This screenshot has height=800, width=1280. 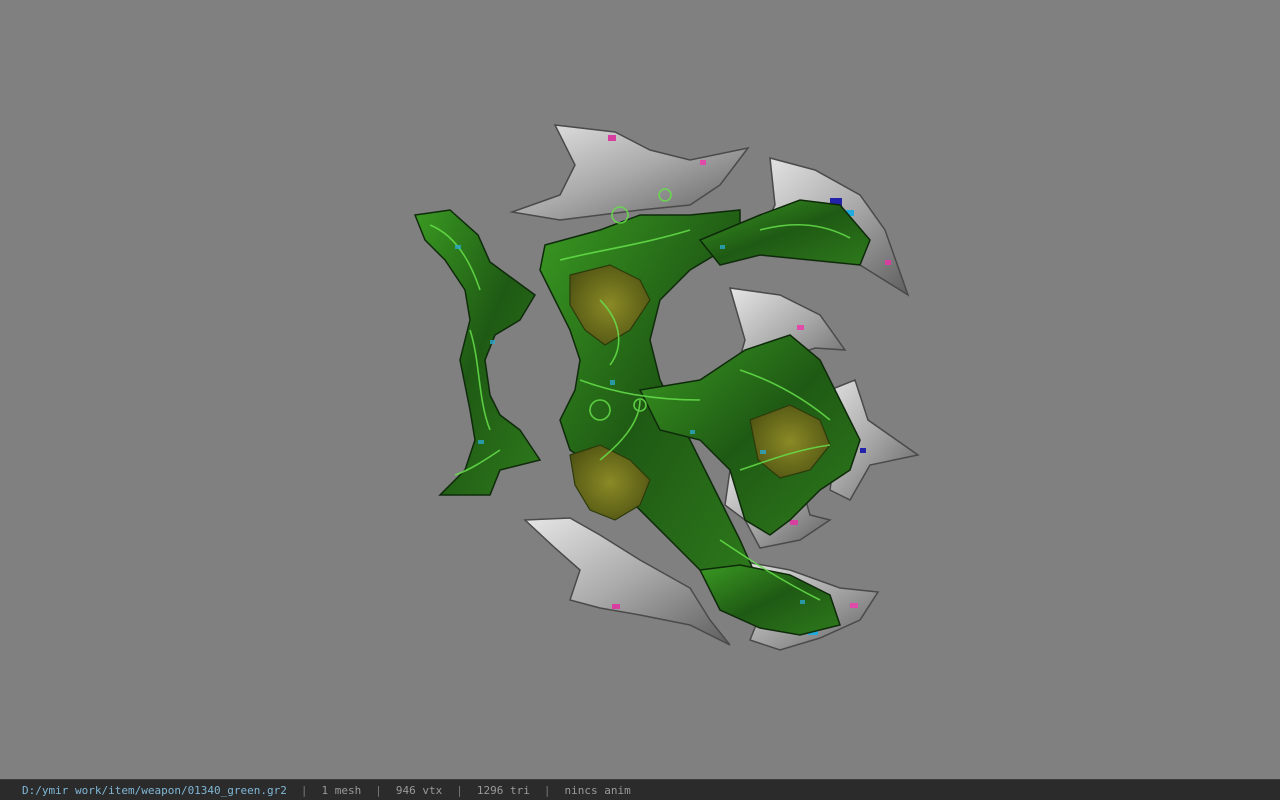 What do you see at coordinates (341, 790) in the screenshot?
I see `mesh-count: 1 mesh` at bounding box center [341, 790].